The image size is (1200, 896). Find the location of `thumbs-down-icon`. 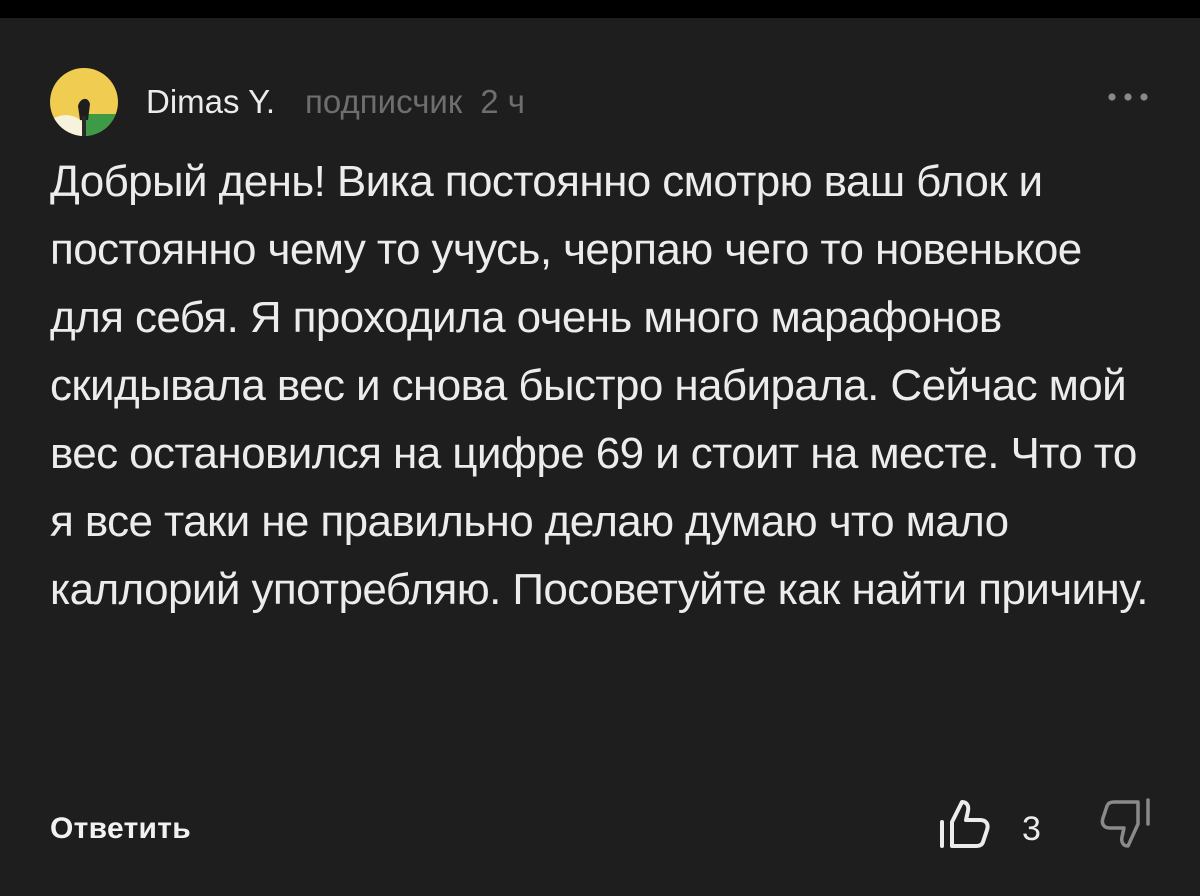

thumbs-down-icon is located at coordinates (1125, 823).